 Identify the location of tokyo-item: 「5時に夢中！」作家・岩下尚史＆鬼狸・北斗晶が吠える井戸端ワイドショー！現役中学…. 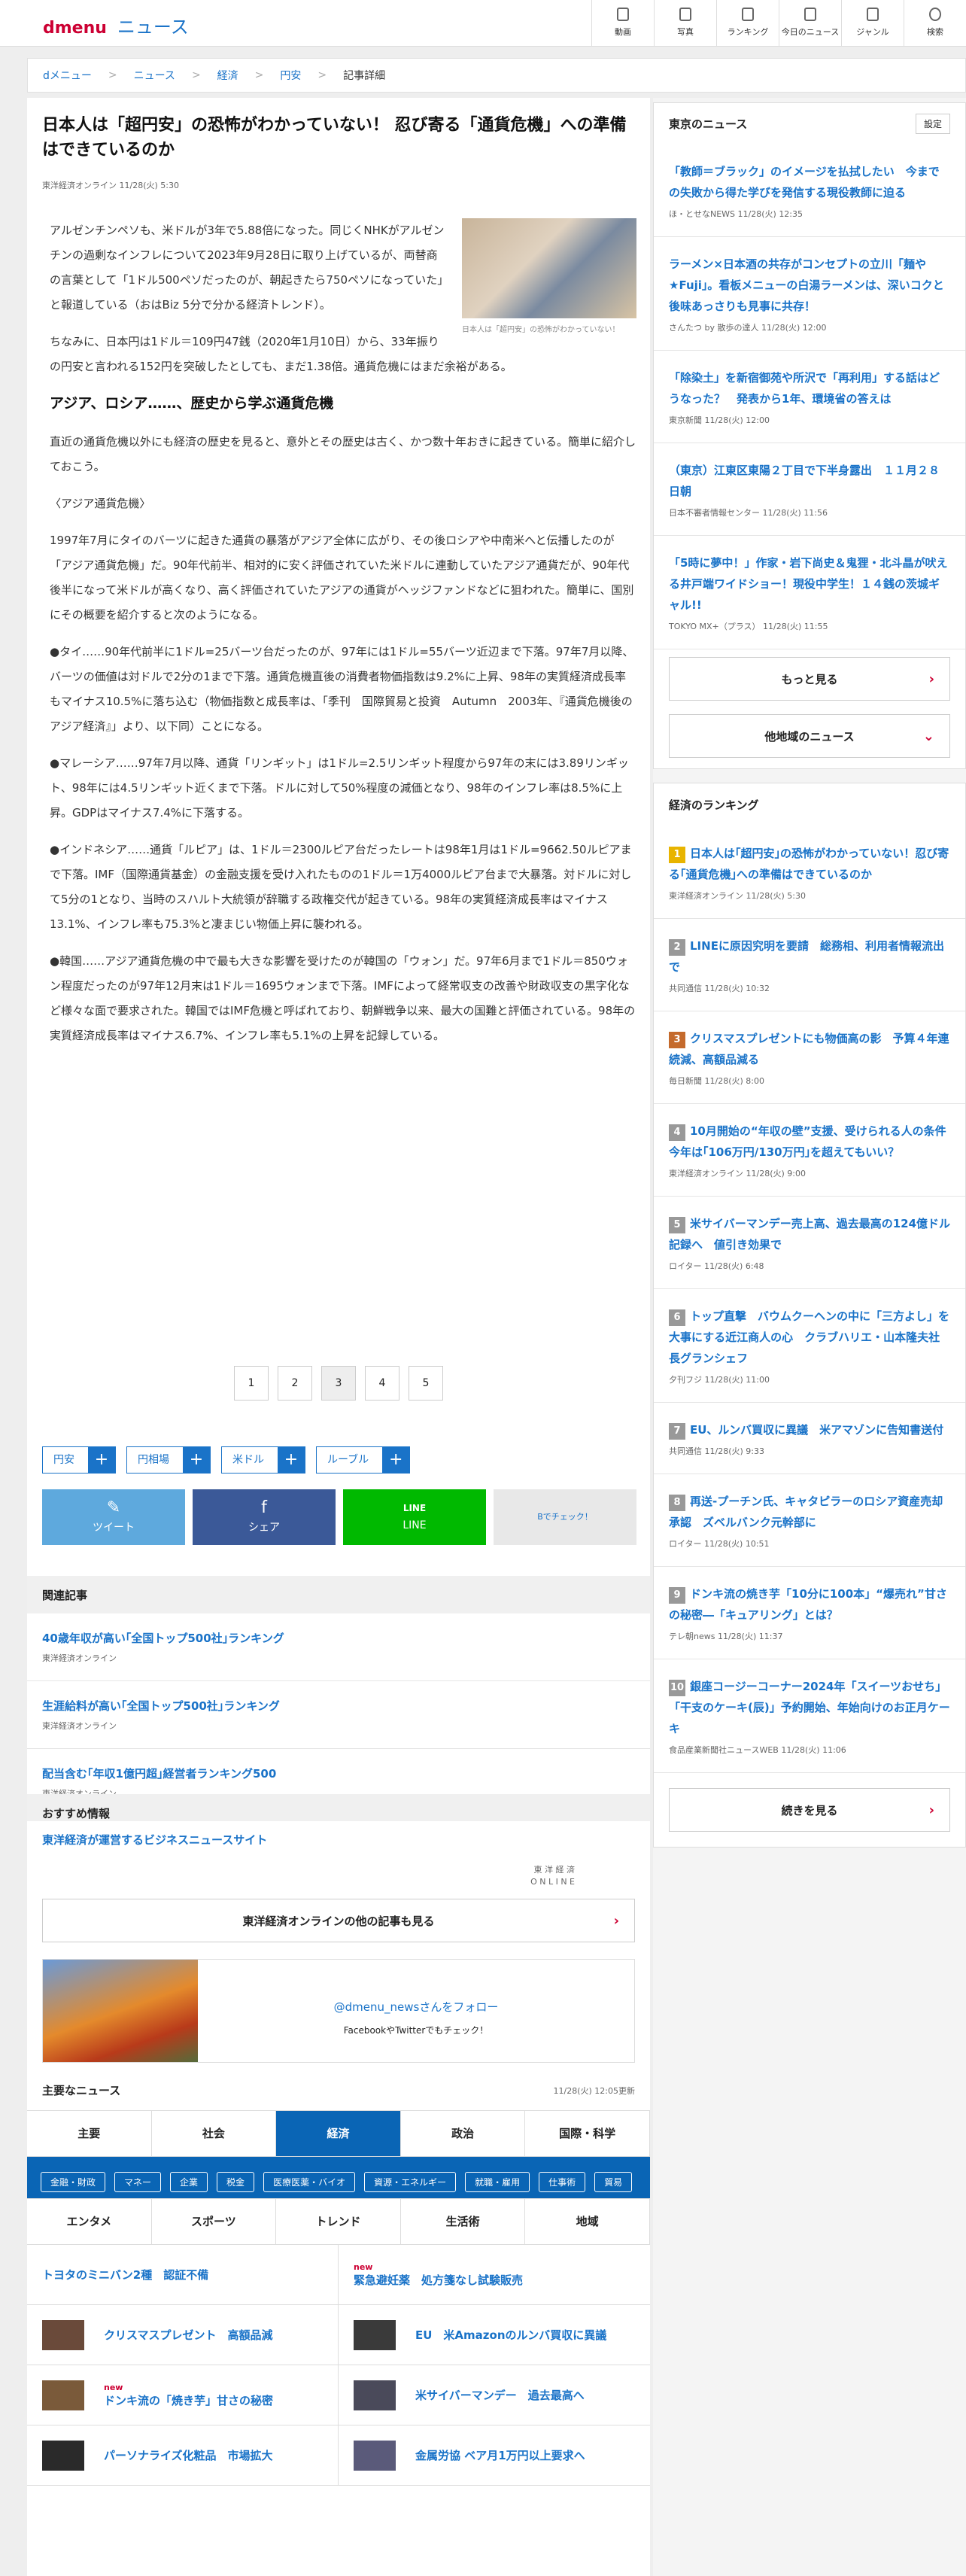
(810, 592).